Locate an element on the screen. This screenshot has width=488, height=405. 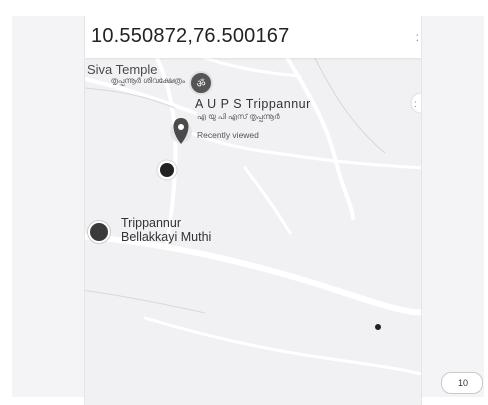
right-edge-glyph: : is located at coordinates (415, 104).